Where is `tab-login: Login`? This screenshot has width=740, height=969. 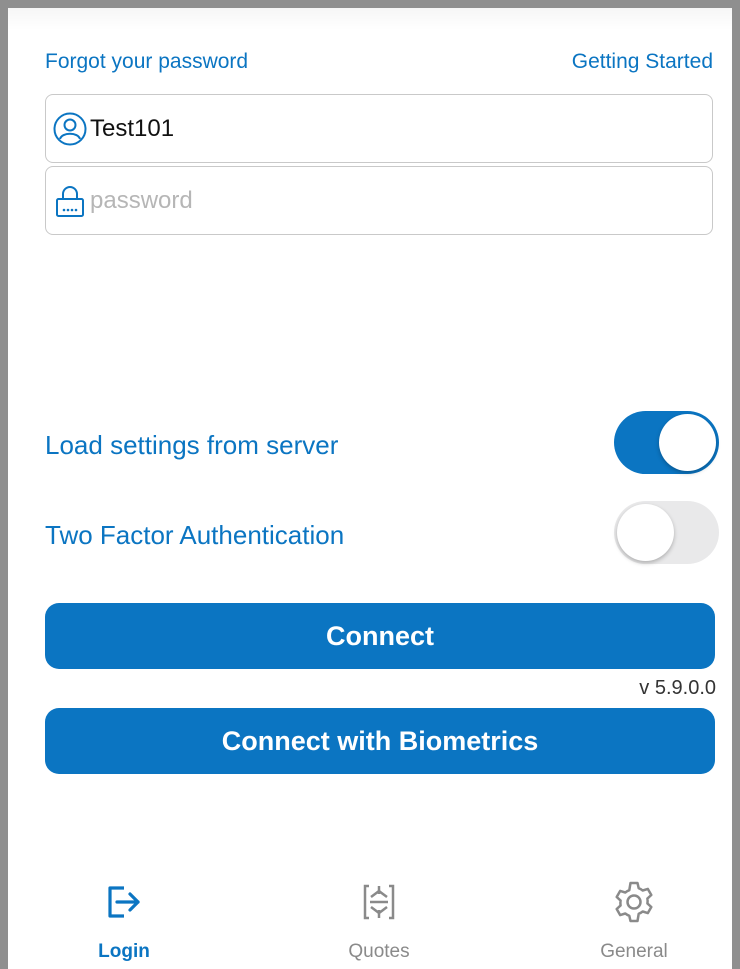
tab-login: Login is located at coordinates (124, 913).